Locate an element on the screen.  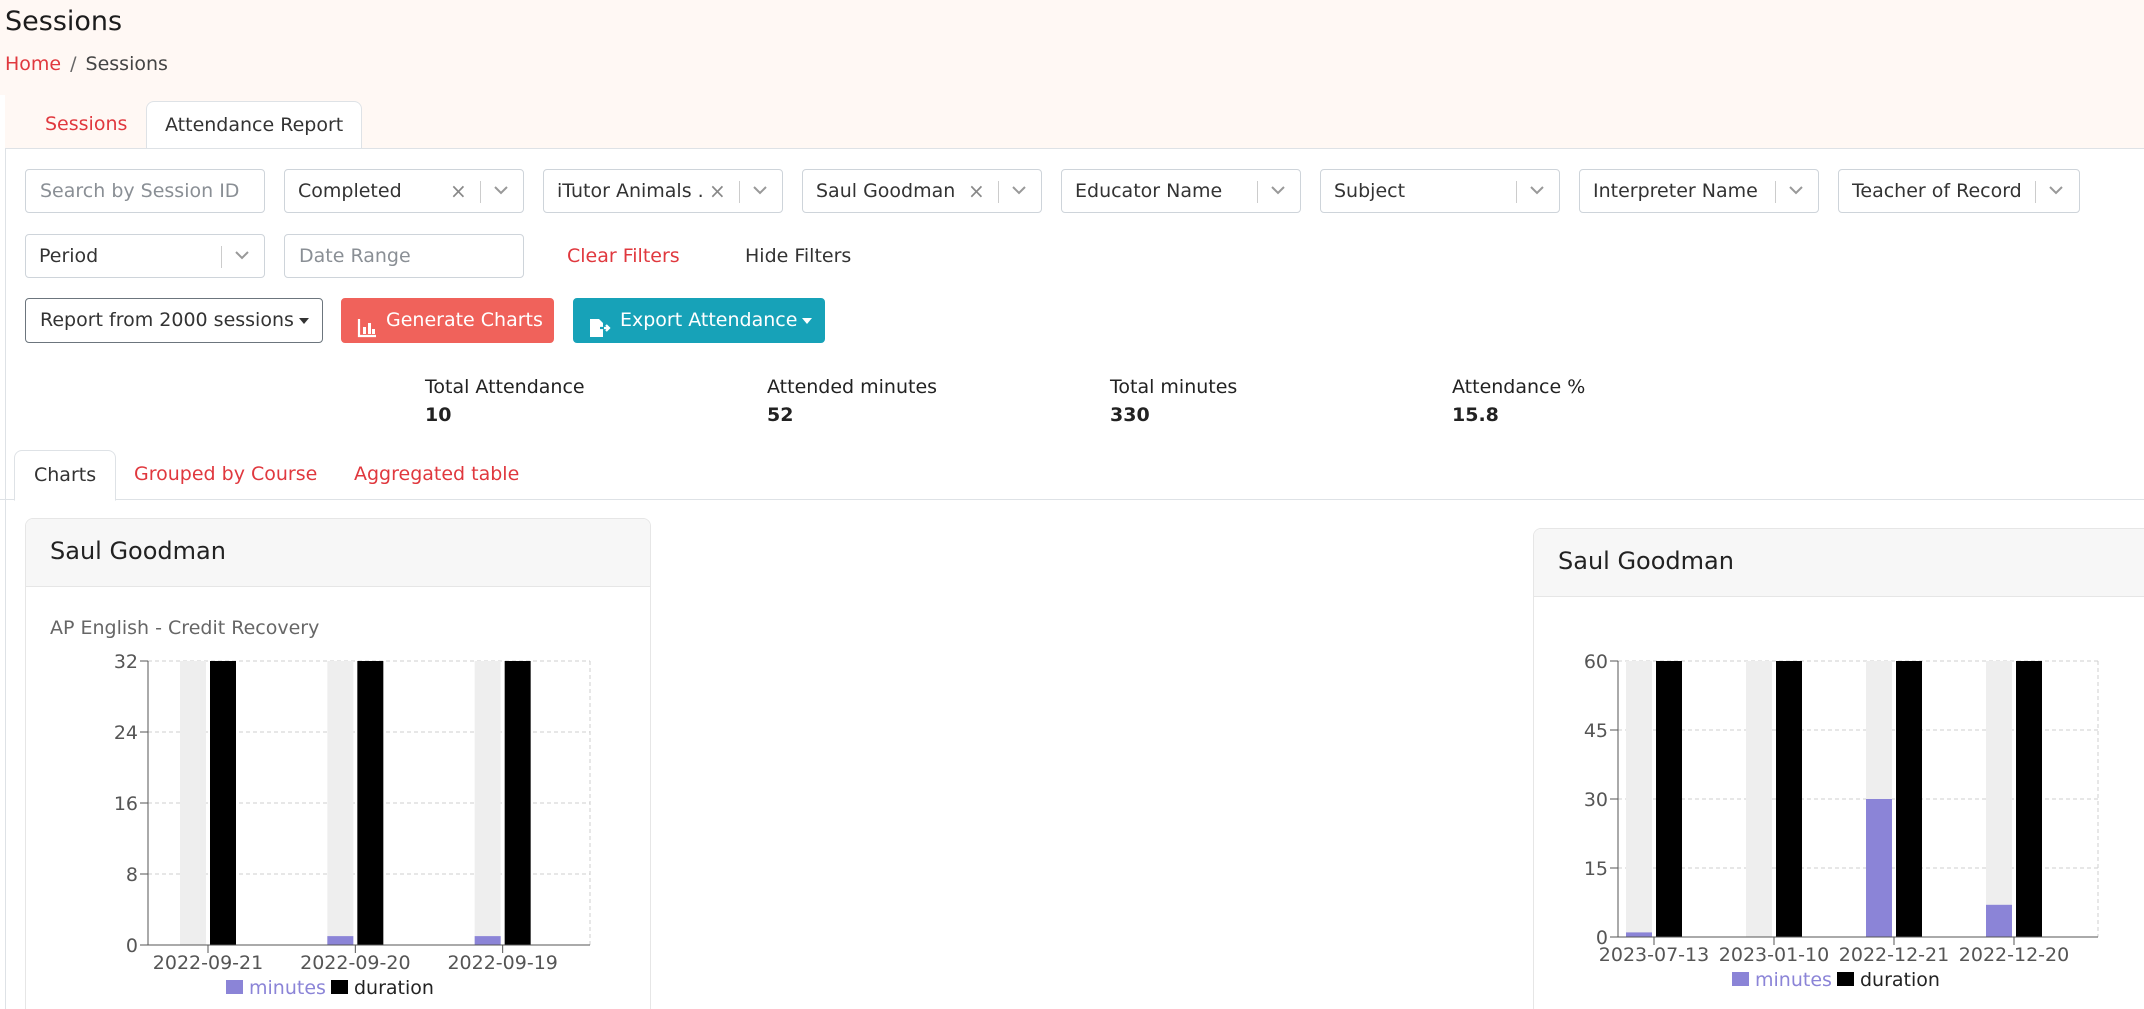
stat-value: 15.8 is located at coordinates (1475, 415).